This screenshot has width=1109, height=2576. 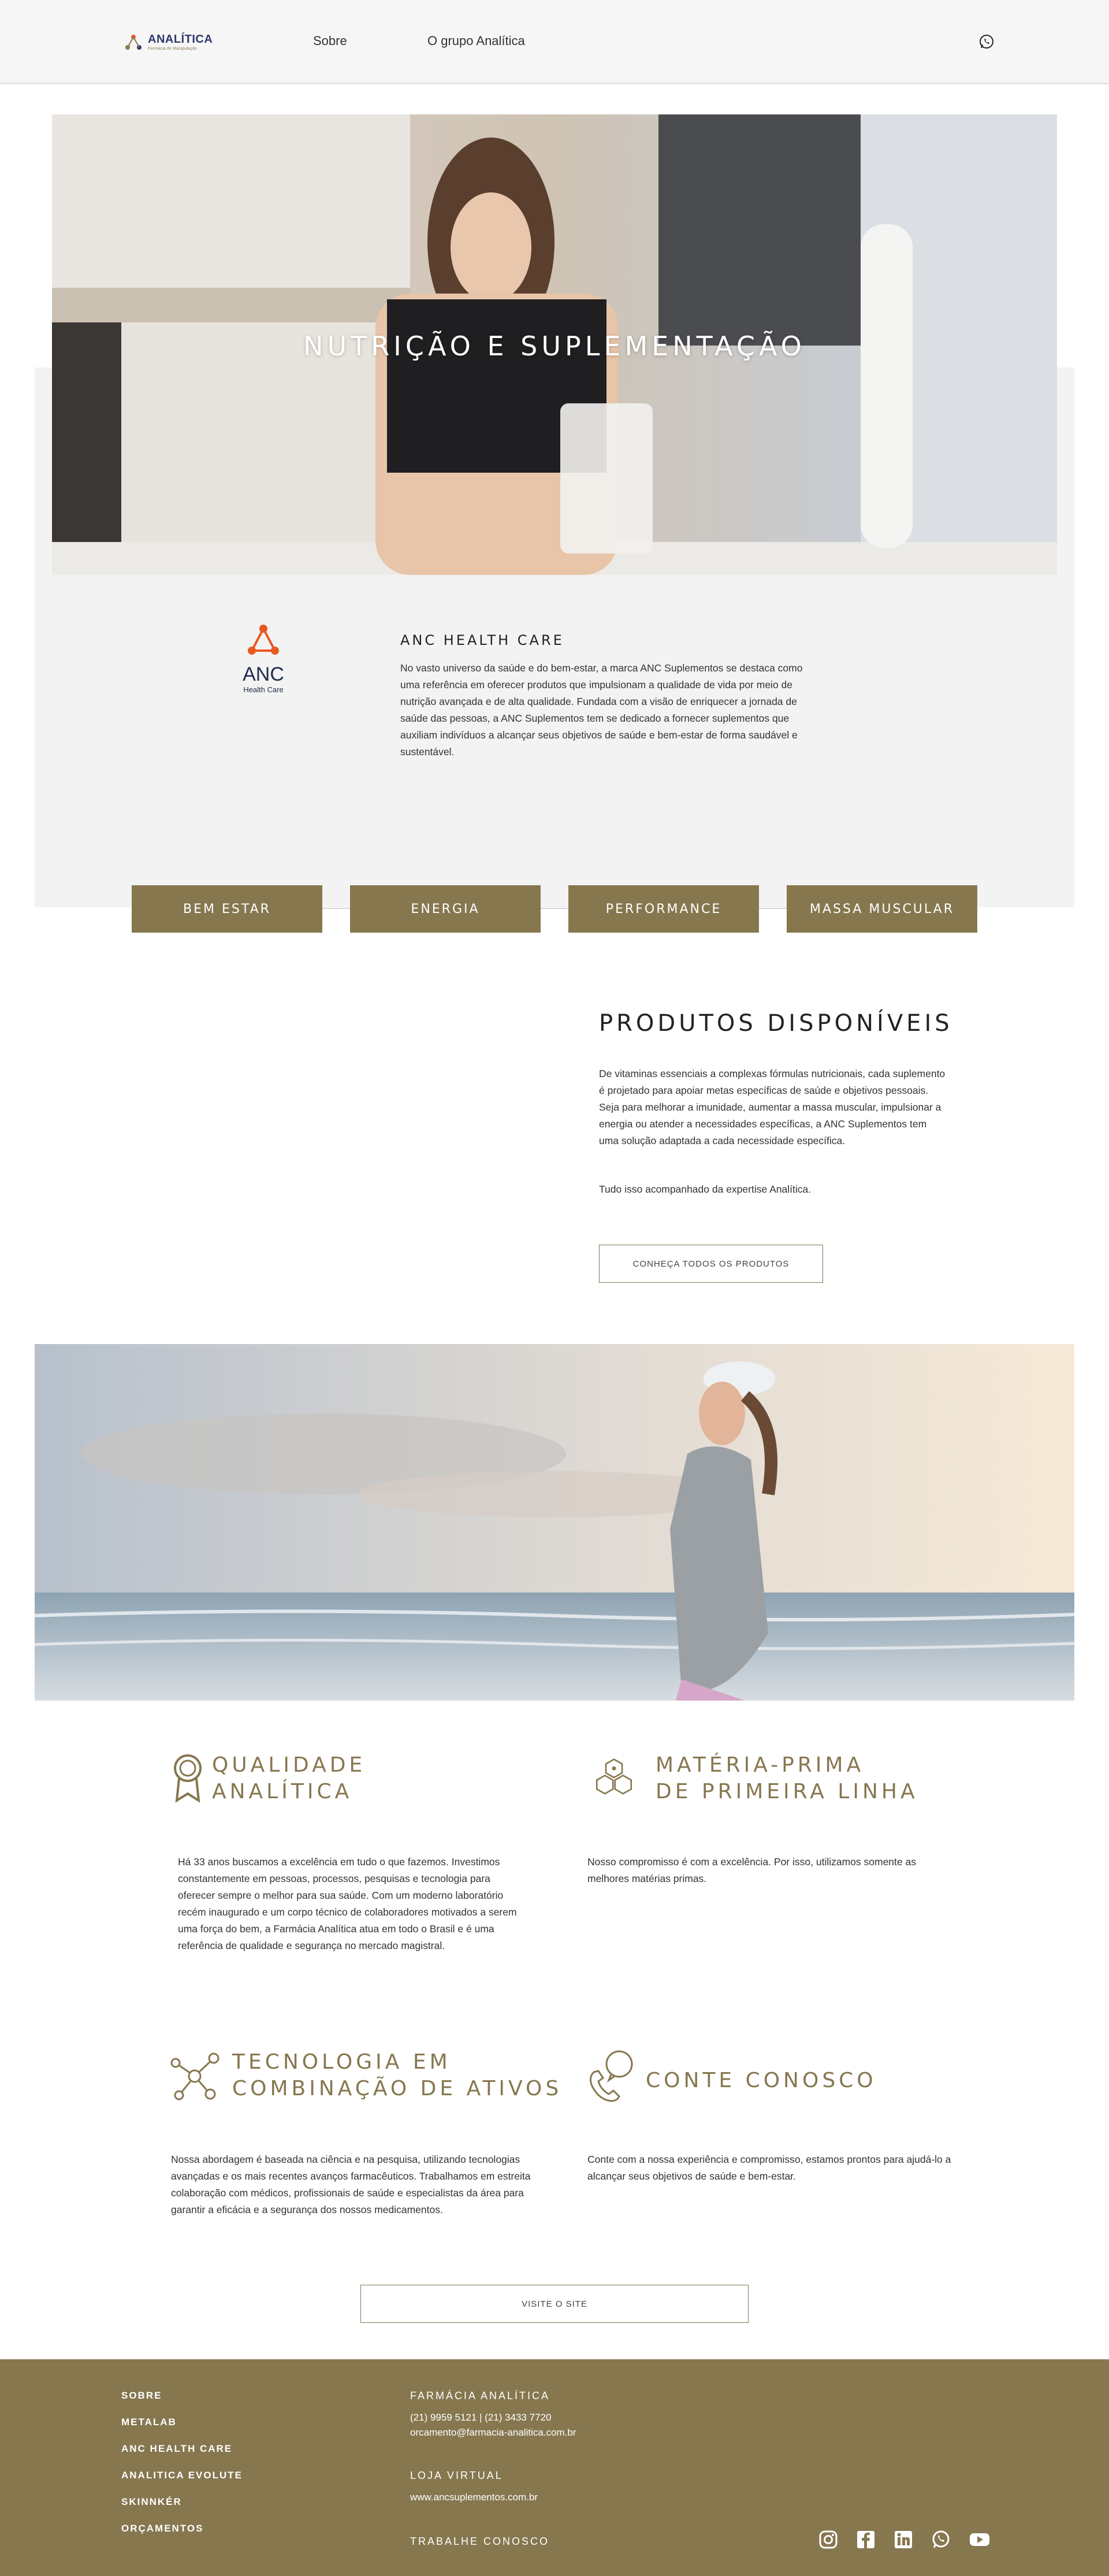 I want to click on category-energia-button: ENERGIA, so click(x=445, y=909).